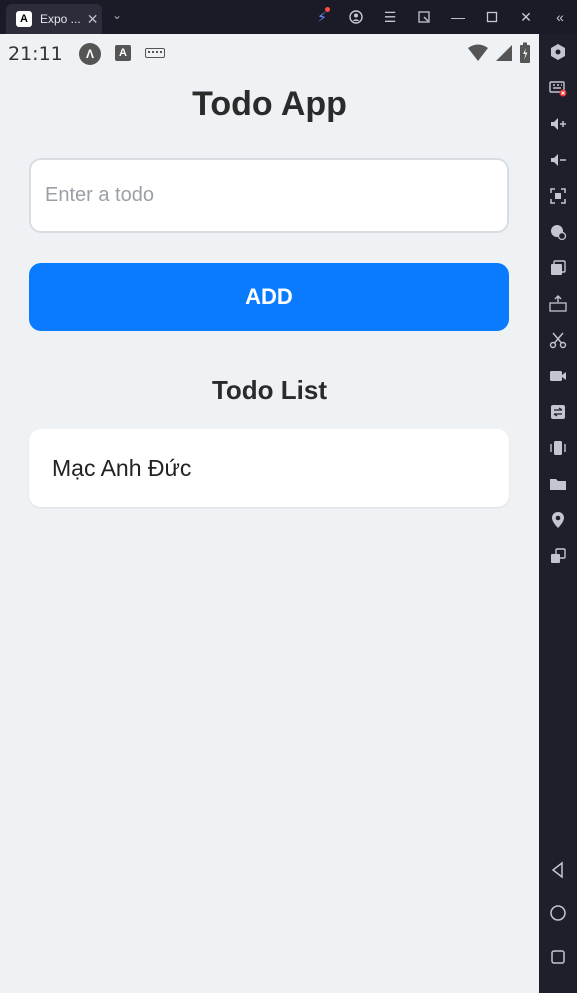 This screenshot has height=993, width=577. What do you see at coordinates (90, 54) in the screenshot?
I see `expo-notification-icon: Λ` at bounding box center [90, 54].